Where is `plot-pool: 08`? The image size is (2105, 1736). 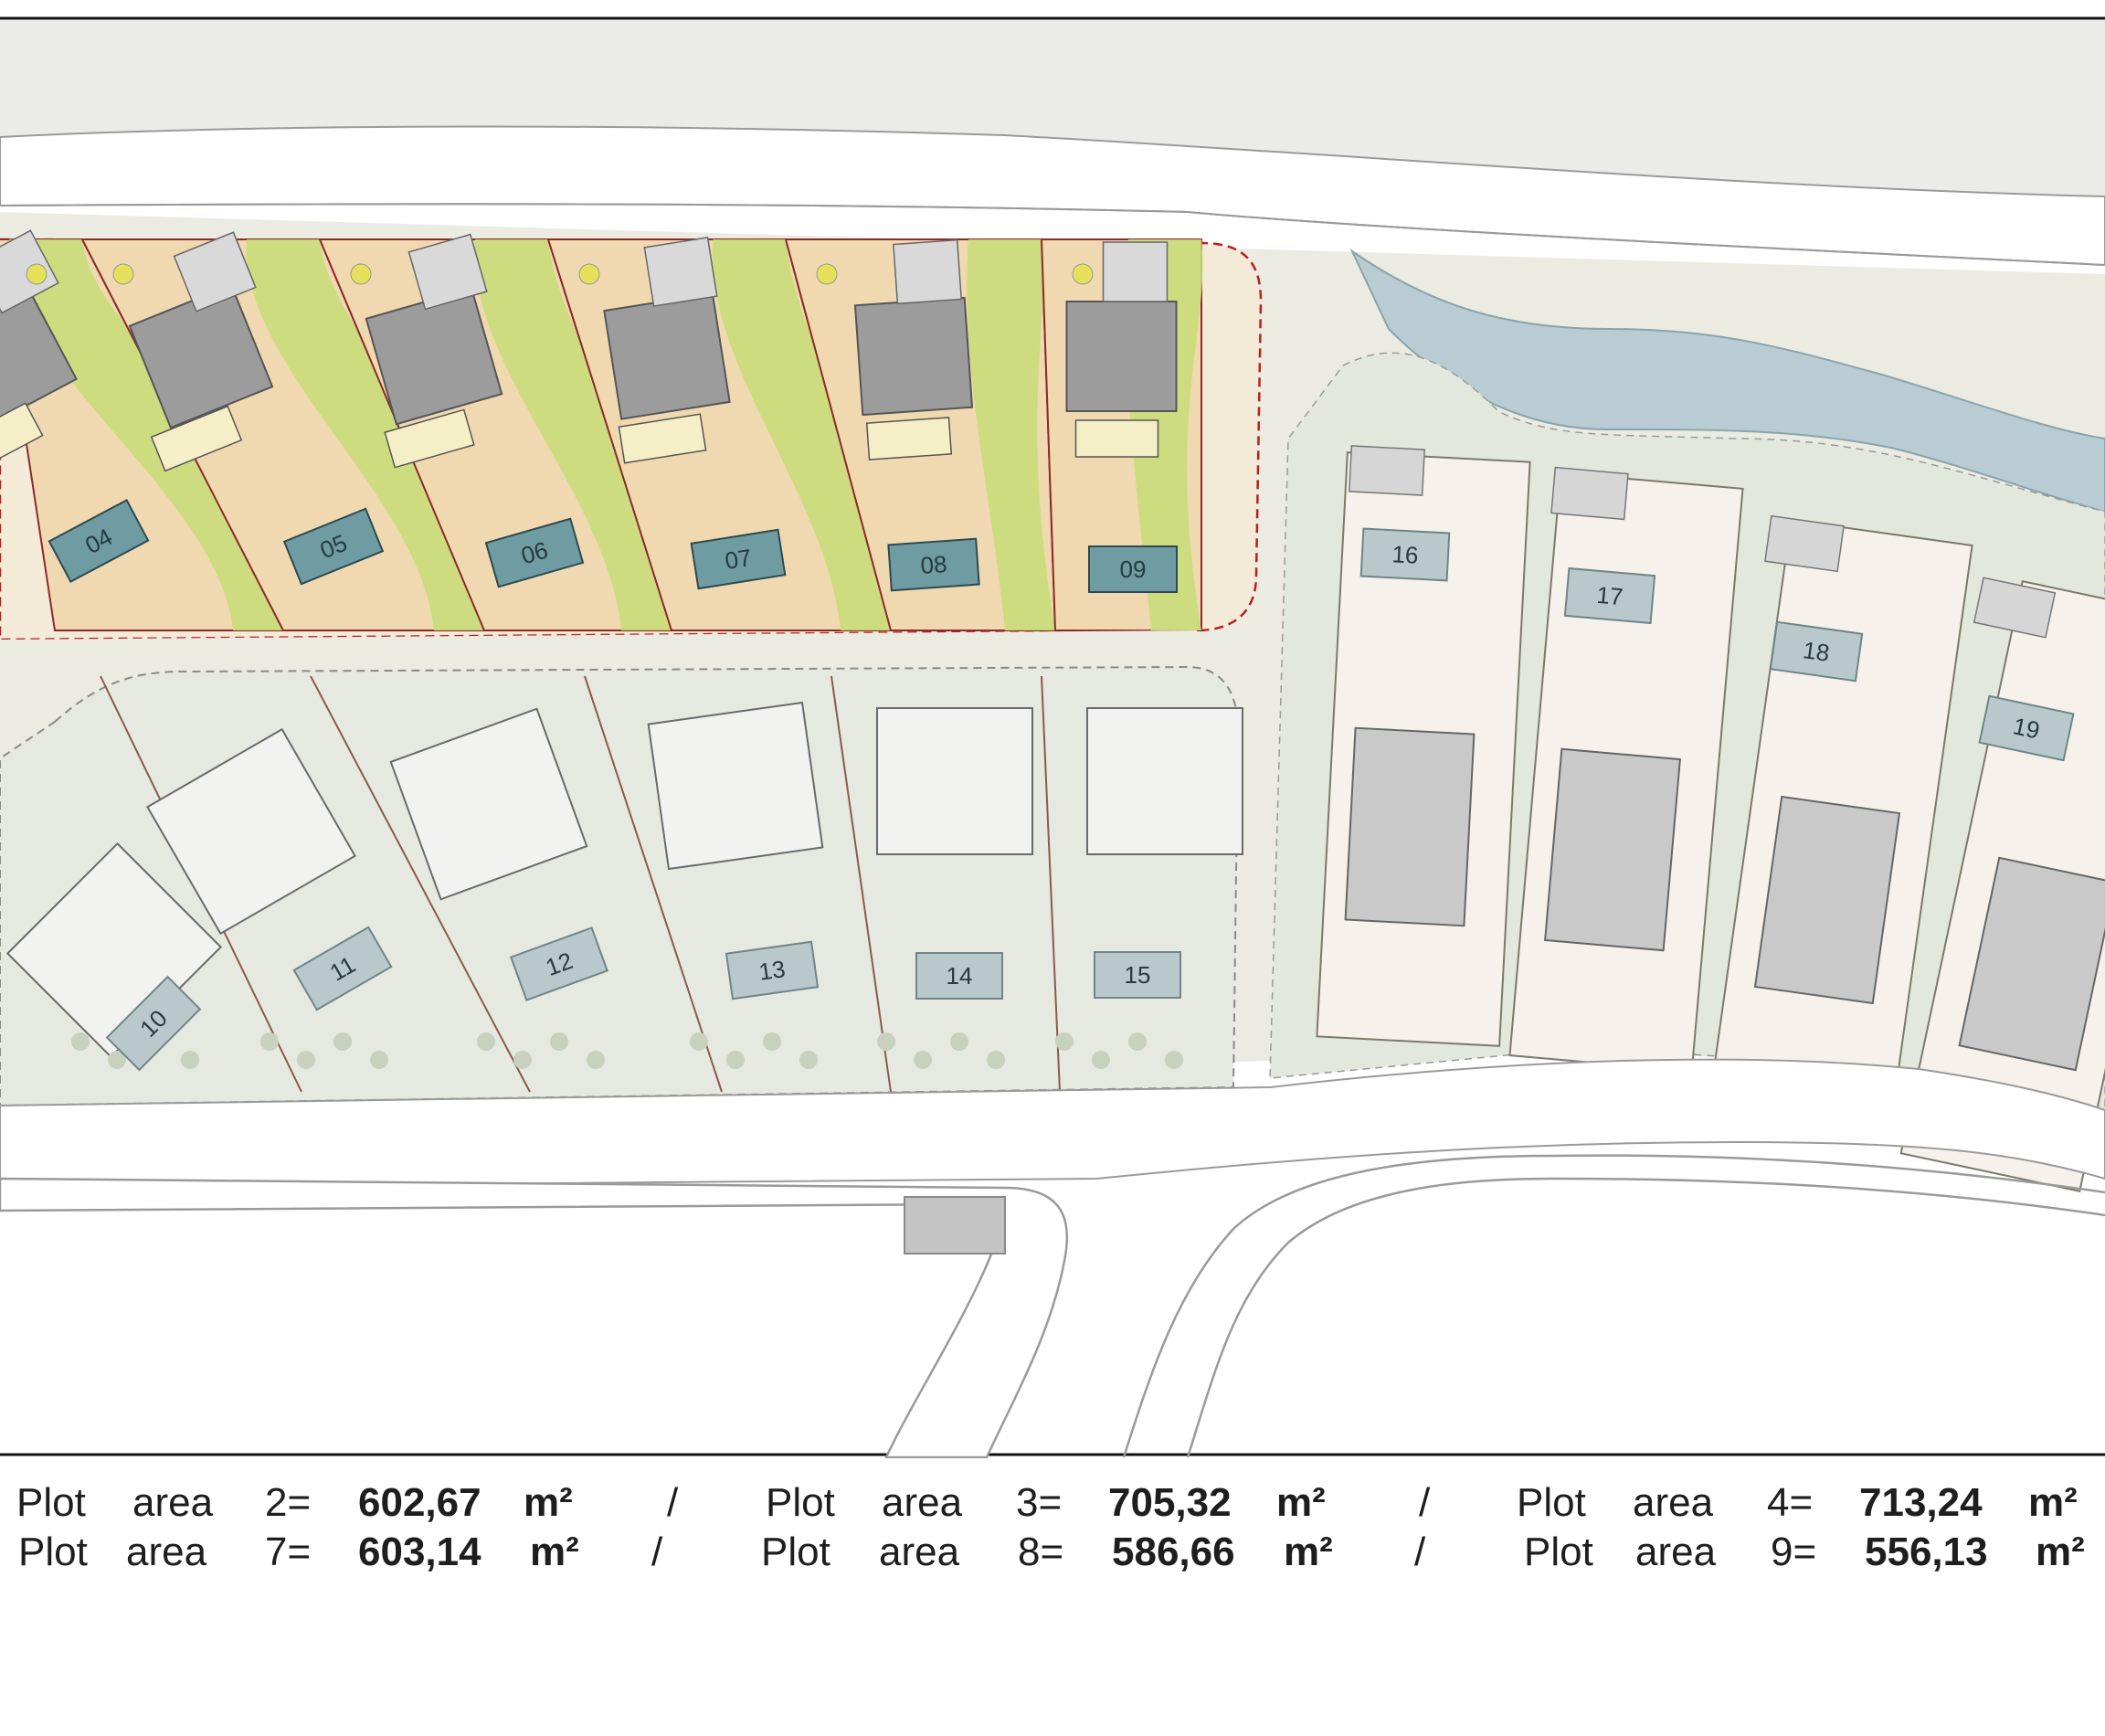 plot-pool: 08 is located at coordinates (933, 564).